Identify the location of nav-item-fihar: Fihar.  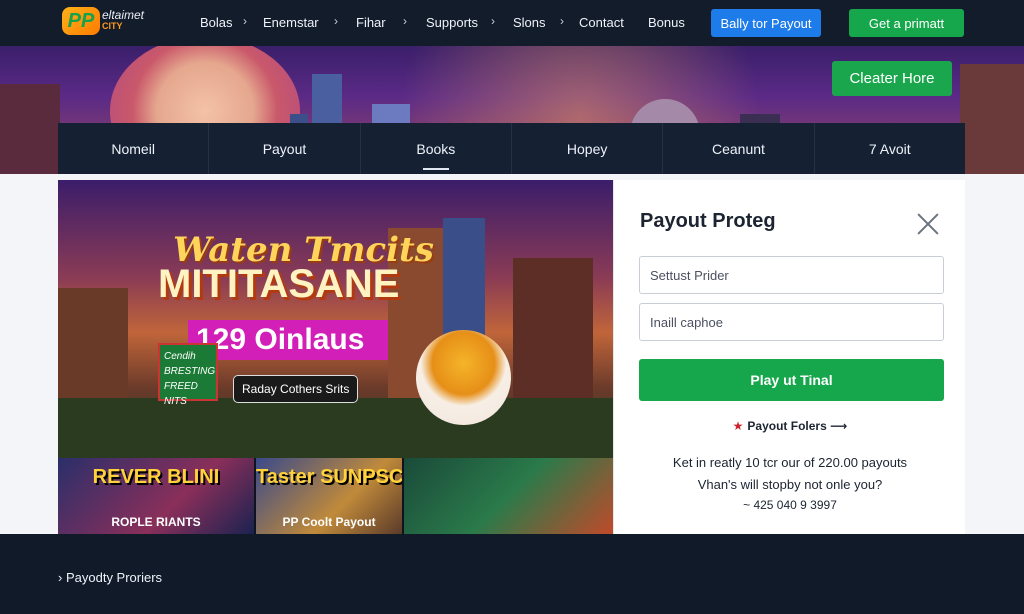
(371, 22).